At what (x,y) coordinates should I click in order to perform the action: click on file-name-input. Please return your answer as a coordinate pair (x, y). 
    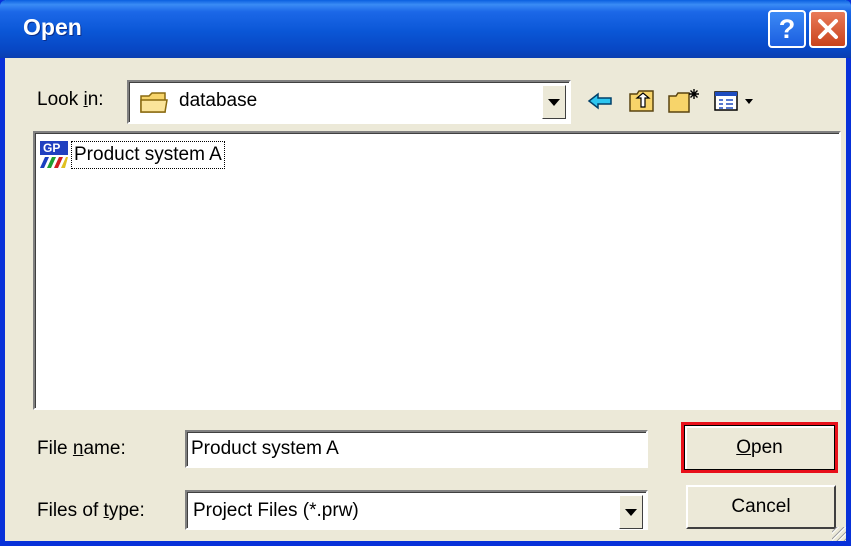
    Looking at the image, I should click on (416, 449).